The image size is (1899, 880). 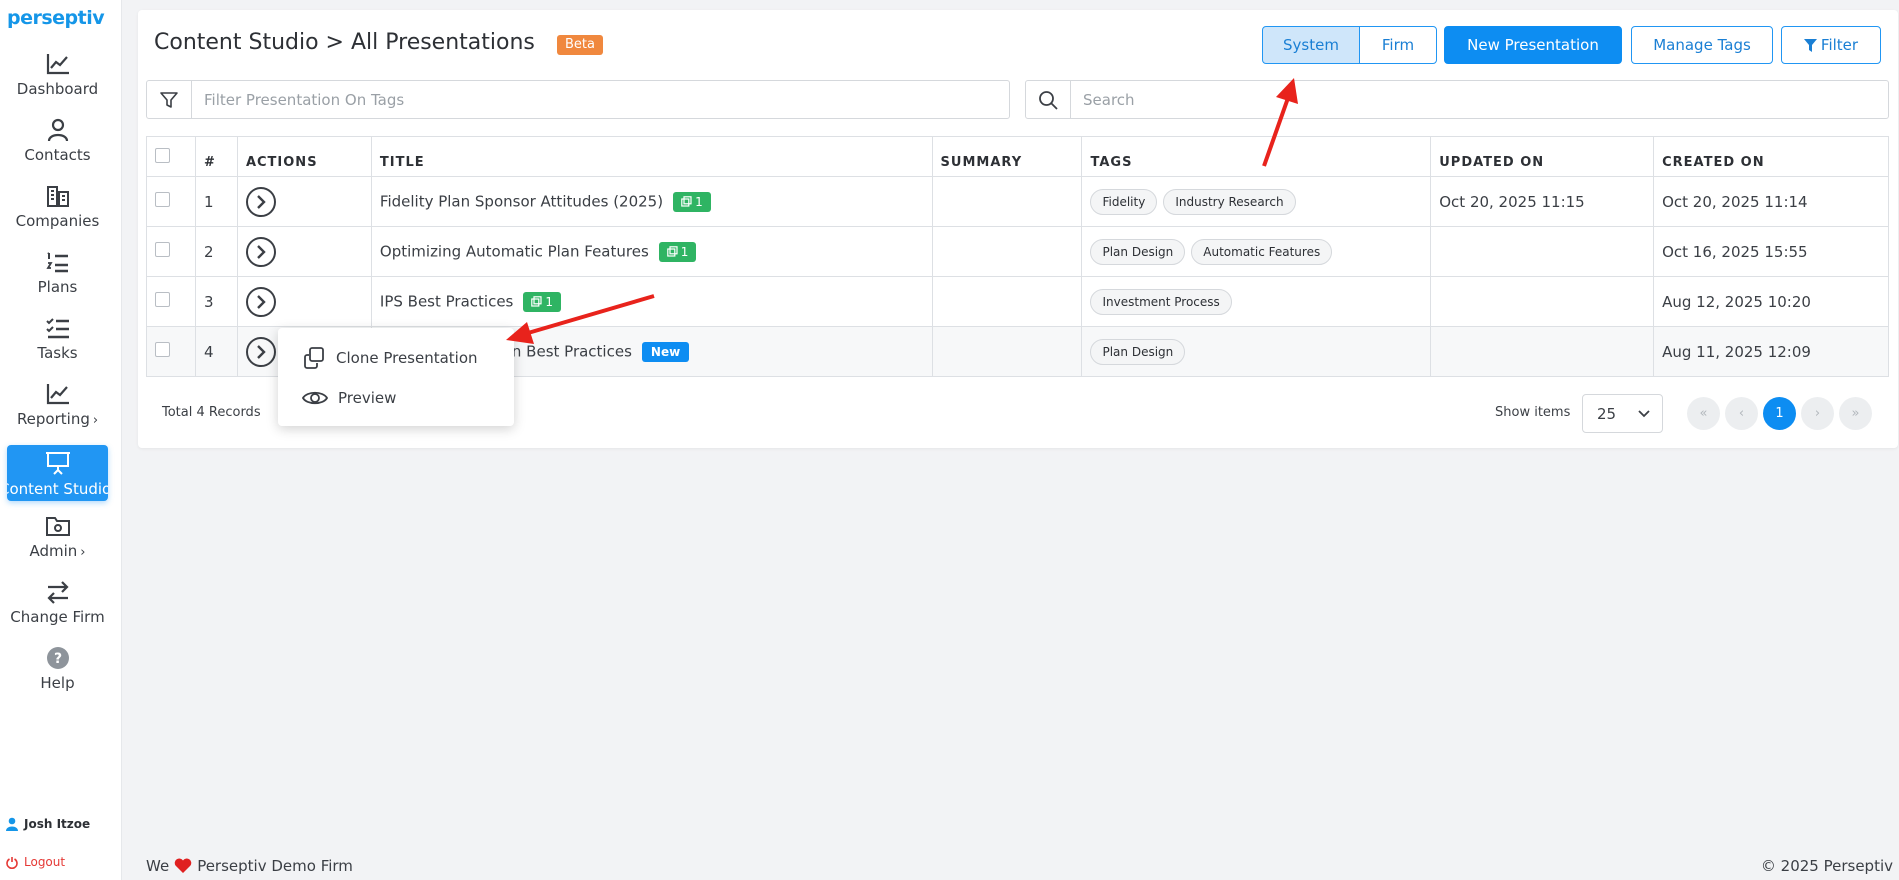 I want to click on column-header-number: #, so click(x=216, y=156).